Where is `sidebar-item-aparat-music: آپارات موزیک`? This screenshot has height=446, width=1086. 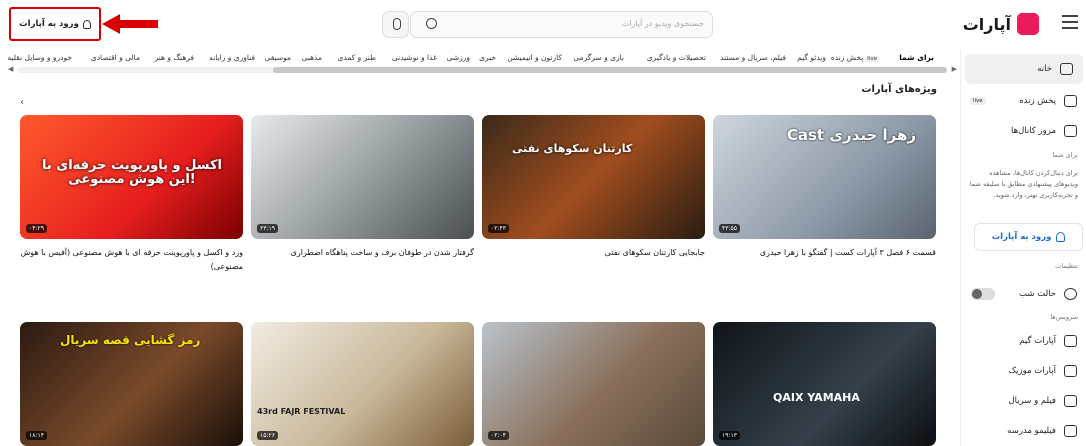 sidebar-item-aparat-music: آپارات موزیک is located at coordinates (1023, 371).